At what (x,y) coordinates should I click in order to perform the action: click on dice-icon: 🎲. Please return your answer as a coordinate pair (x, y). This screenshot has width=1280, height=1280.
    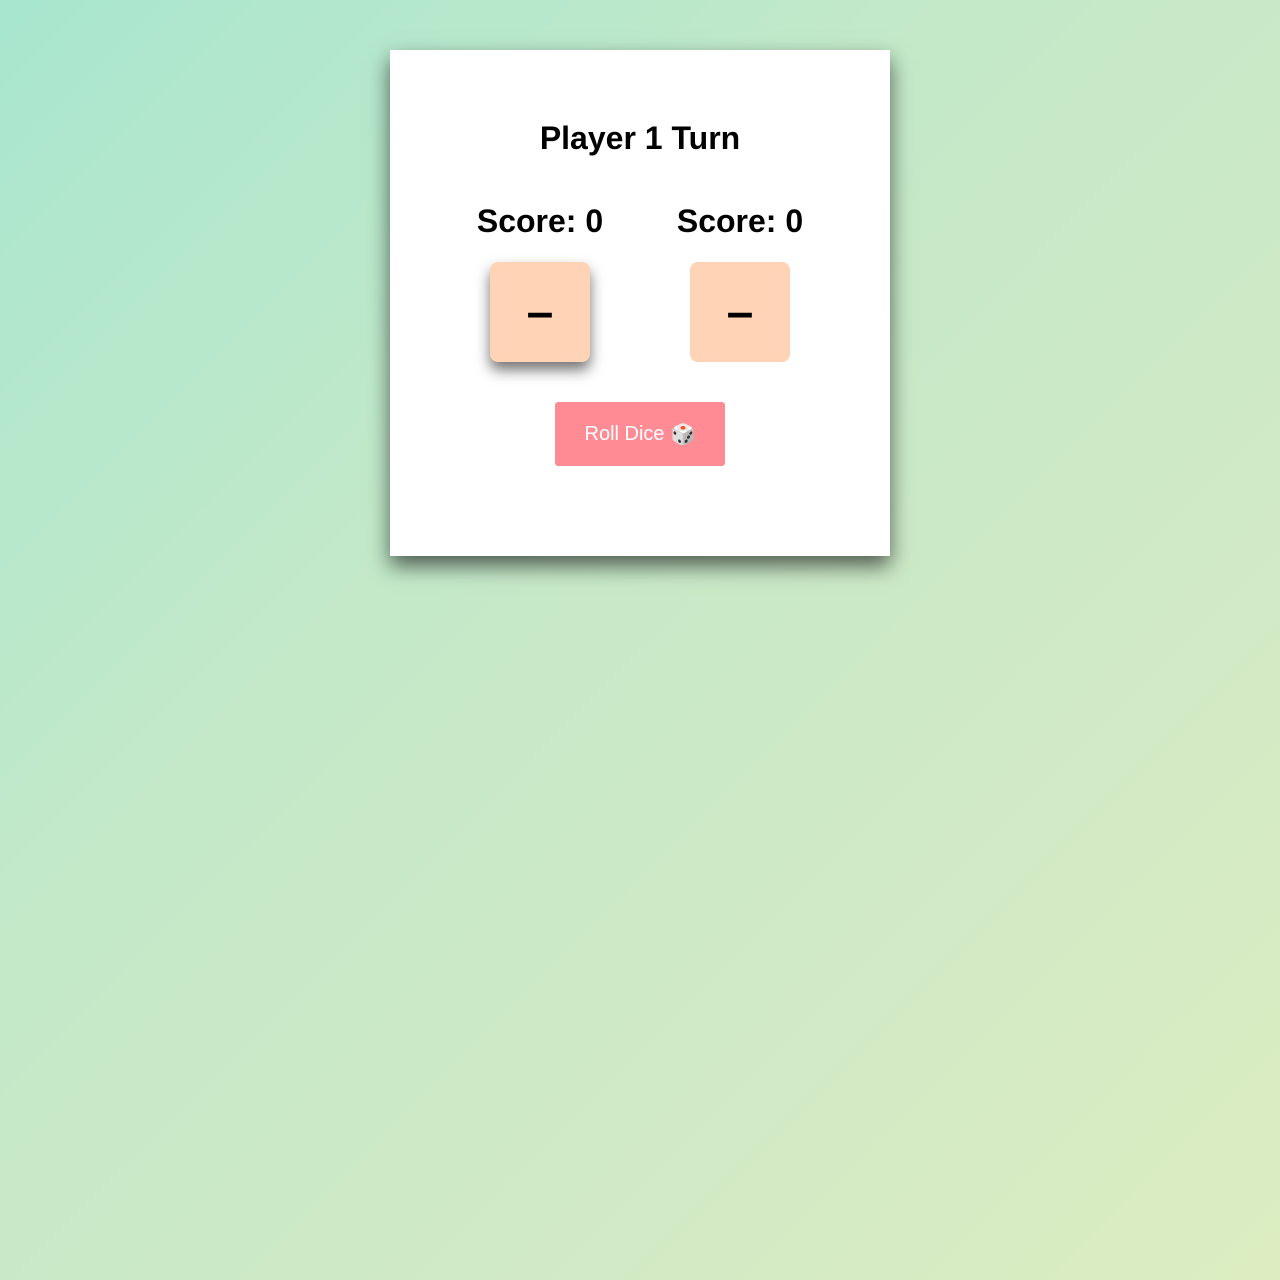
    Looking at the image, I should click on (683, 434).